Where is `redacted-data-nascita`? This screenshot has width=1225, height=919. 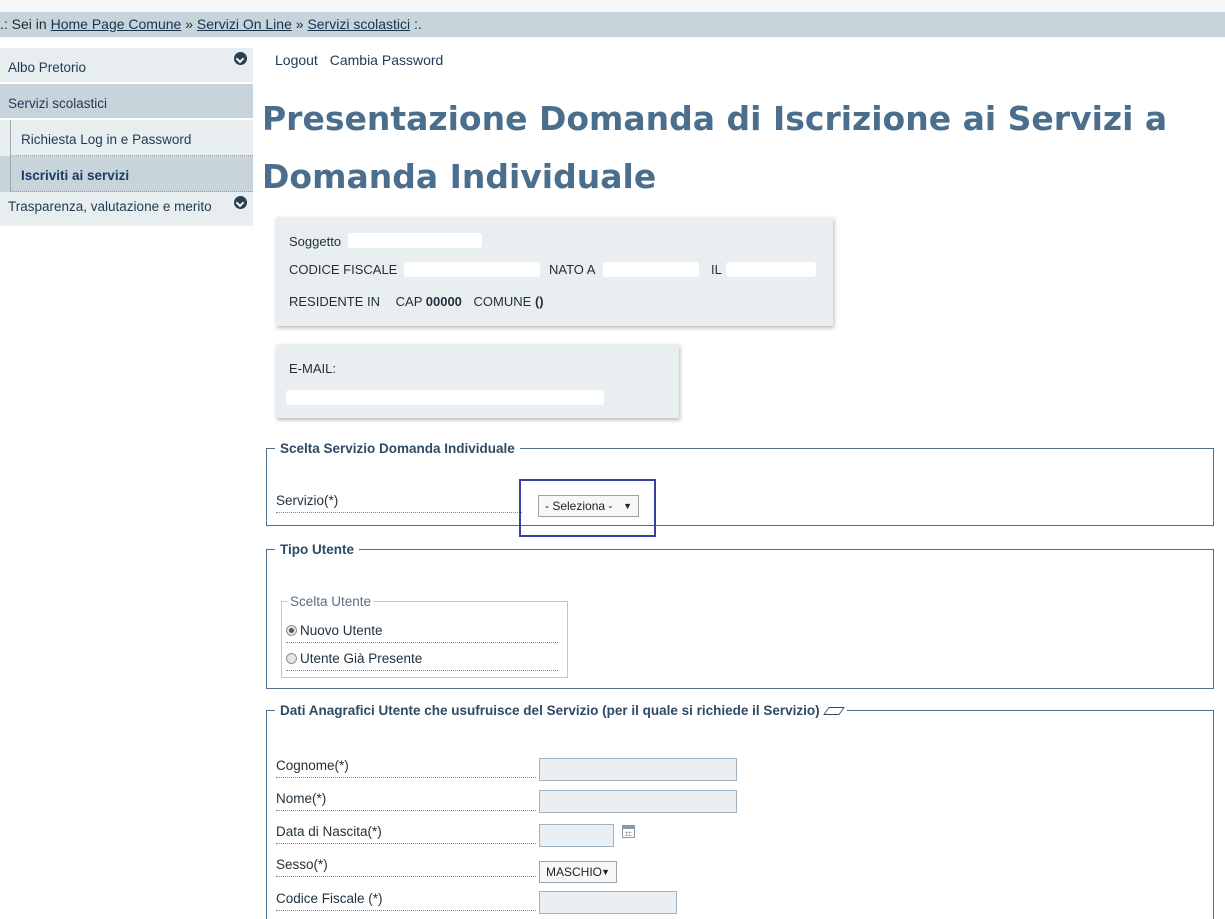
redacted-data-nascita is located at coordinates (771, 269).